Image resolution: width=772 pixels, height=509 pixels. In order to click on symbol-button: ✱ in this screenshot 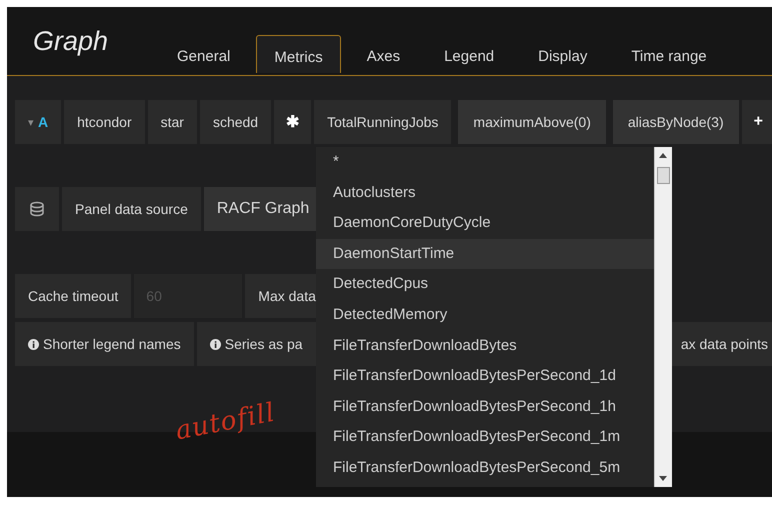, I will do `click(293, 122)`.